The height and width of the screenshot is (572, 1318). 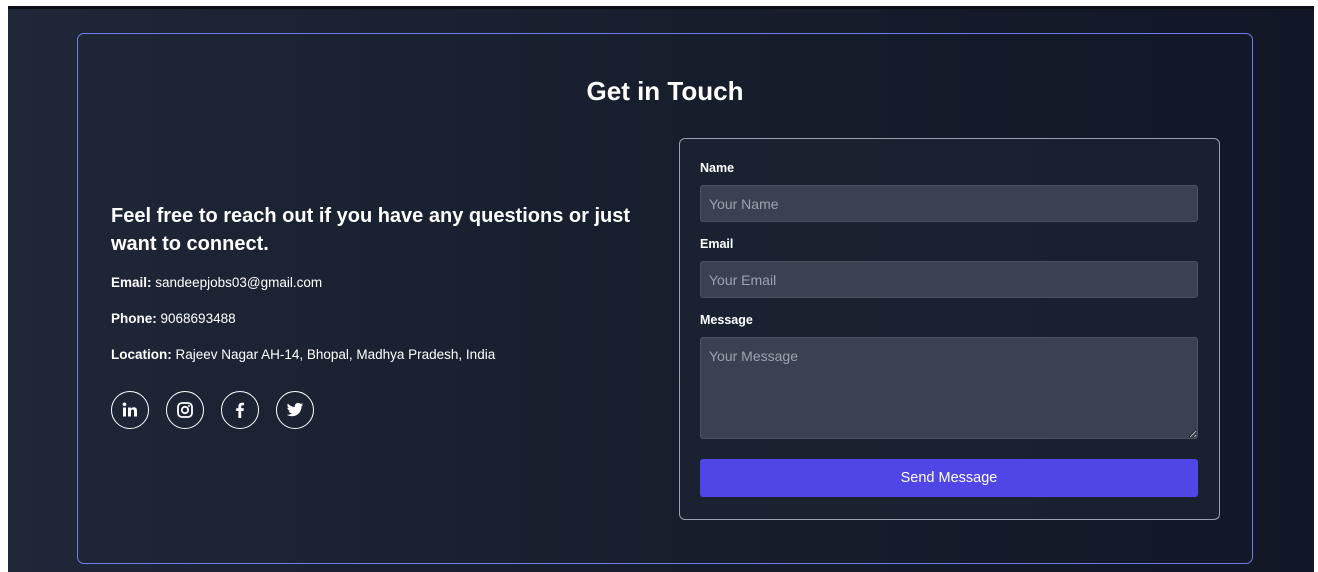 I want to click on email-info: Email: sandeepjobs03@gmail.com, so click(x=391, y=282).